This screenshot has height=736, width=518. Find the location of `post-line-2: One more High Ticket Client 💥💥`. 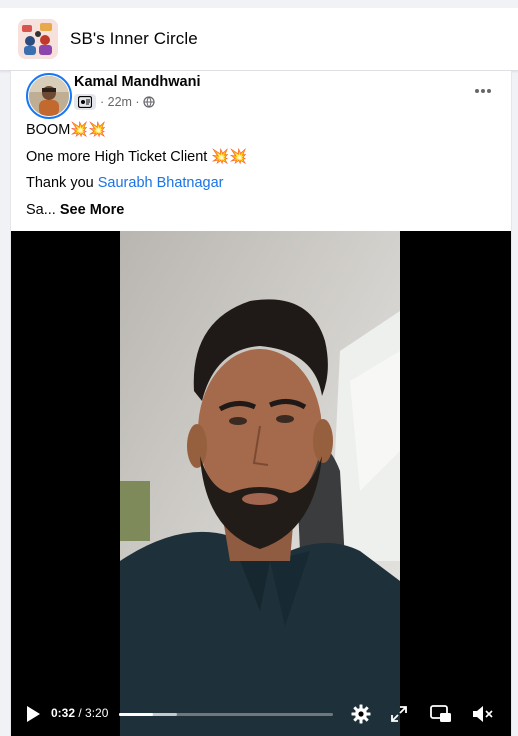

post-line-2: One more High Ticket Client 💥💥 is located at coordinates (137, 157).